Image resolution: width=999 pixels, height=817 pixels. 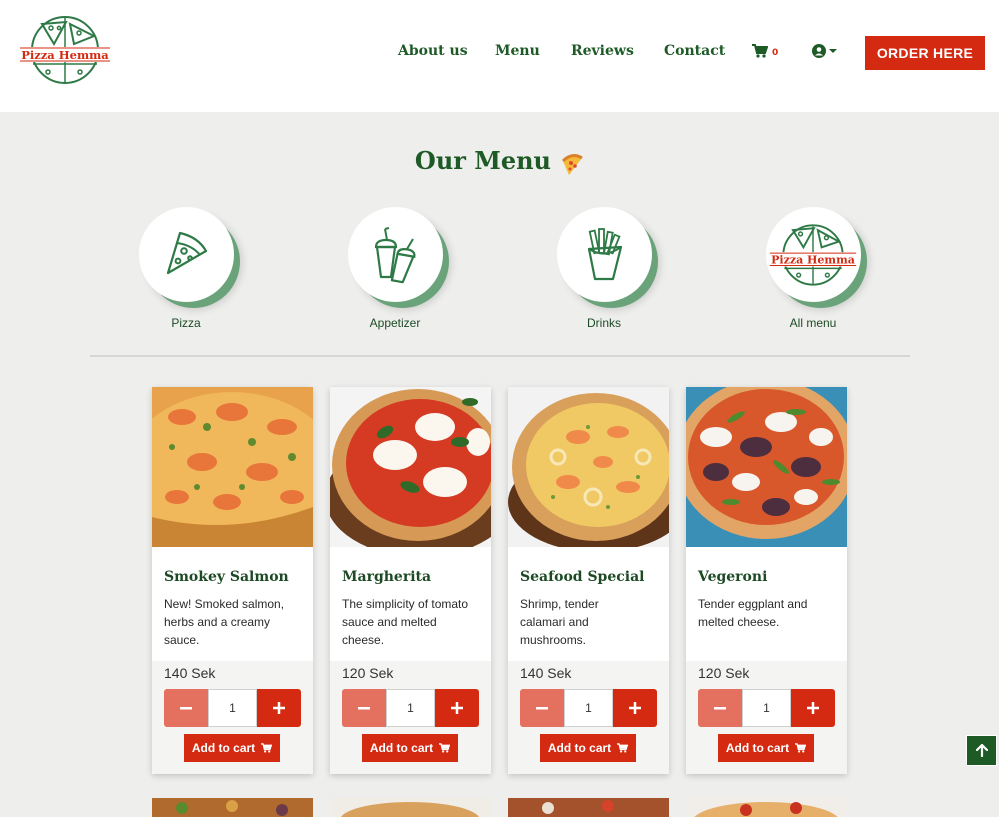 I want to click on product-description: Tender eggplant and melted cheese., so click(x=753, y=613).